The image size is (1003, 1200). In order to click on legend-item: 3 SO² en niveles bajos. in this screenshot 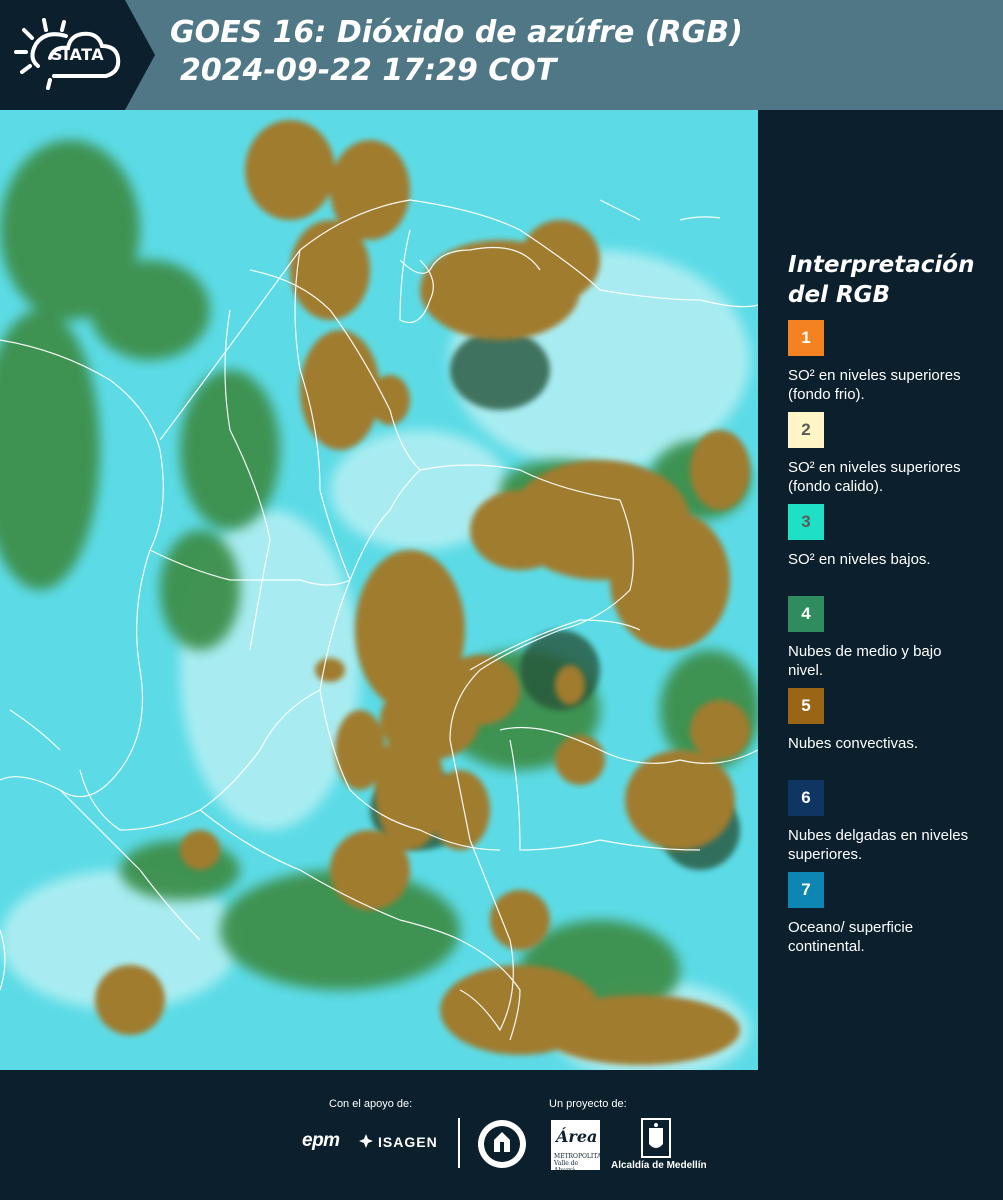, I will do `click(888, 550)`.